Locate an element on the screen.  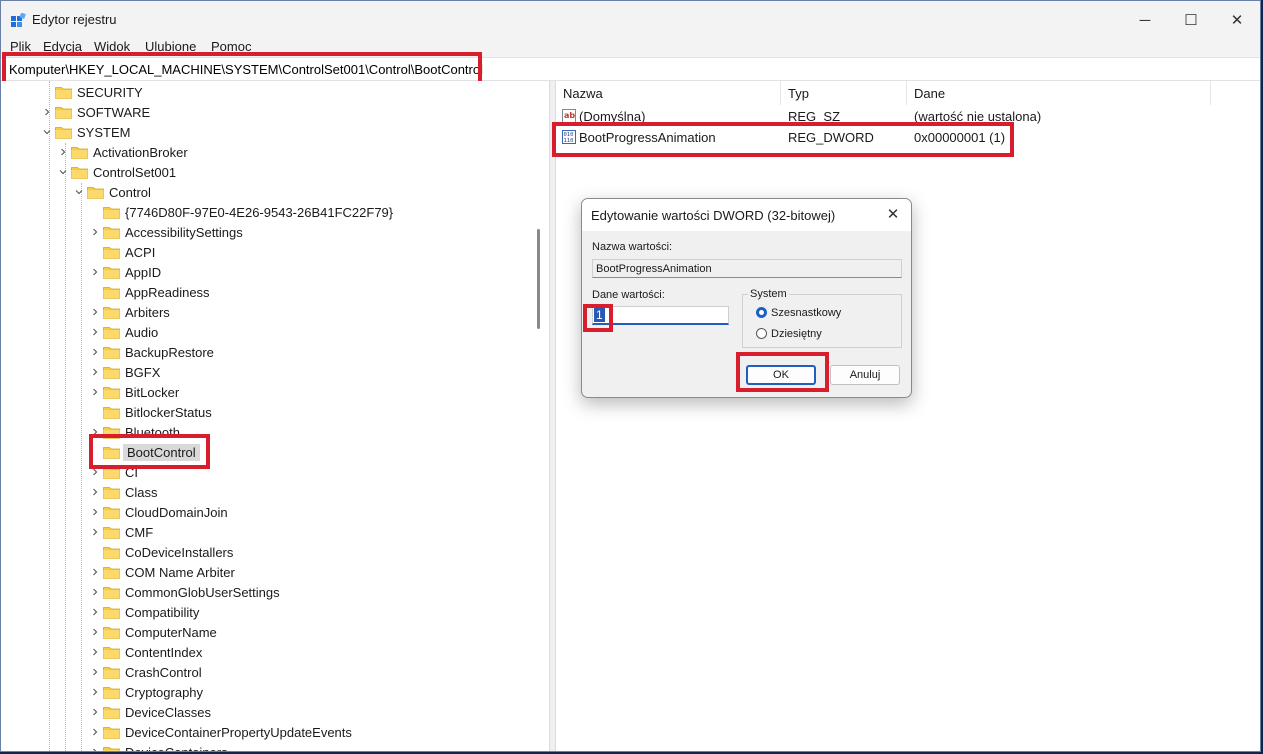
value-data-label: Dane wartości: is located at coordinates (628, 295).